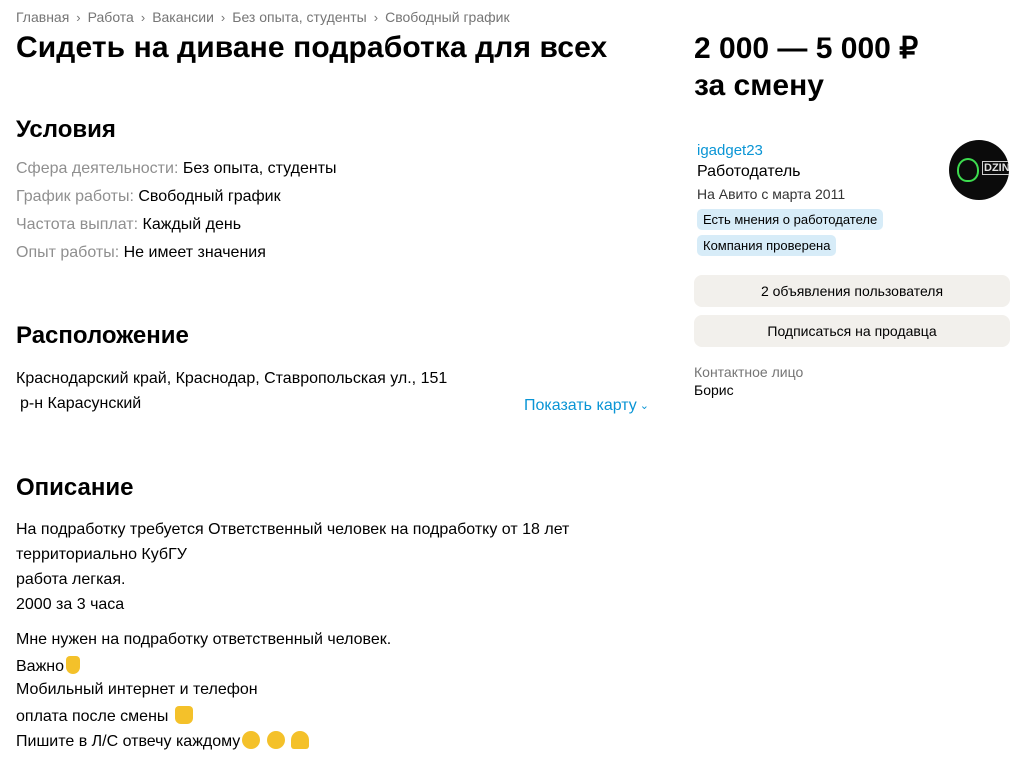  What do you see at coordinates (968, 170) in the screenshot?
I see `apple-logo-icon` at bounding box center [968, 170].